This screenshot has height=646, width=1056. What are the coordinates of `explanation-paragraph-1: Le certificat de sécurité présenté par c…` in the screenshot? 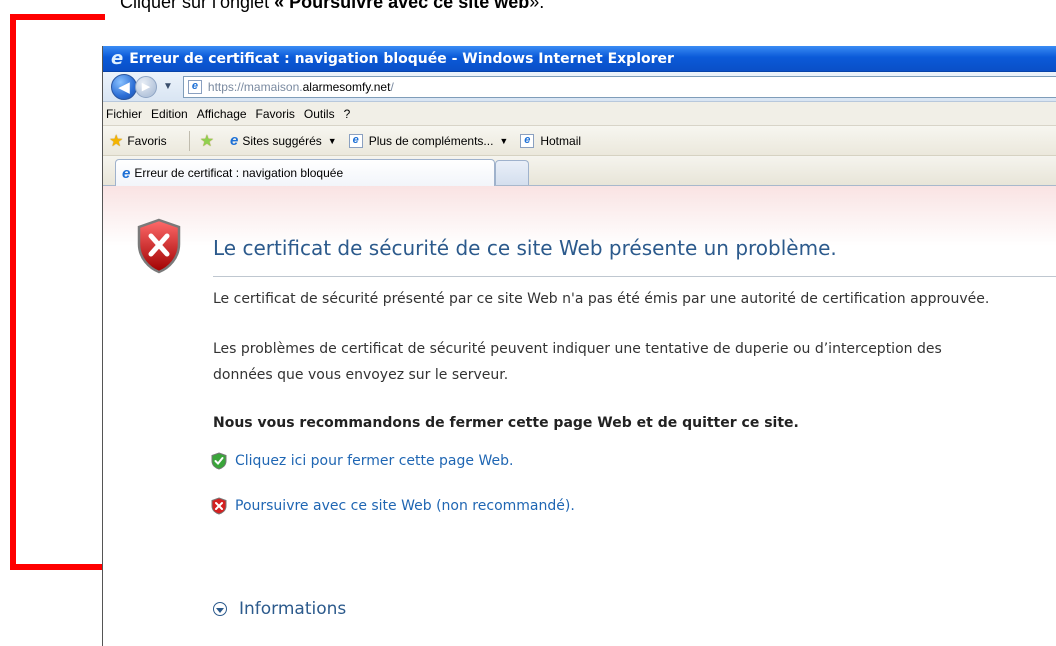 It's located at (601, 299).